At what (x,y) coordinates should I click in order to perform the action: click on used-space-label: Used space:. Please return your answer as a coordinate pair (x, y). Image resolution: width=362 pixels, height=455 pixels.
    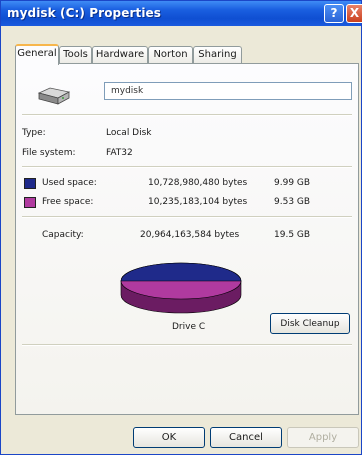
    Looking at the image, I should click on (69, 183).